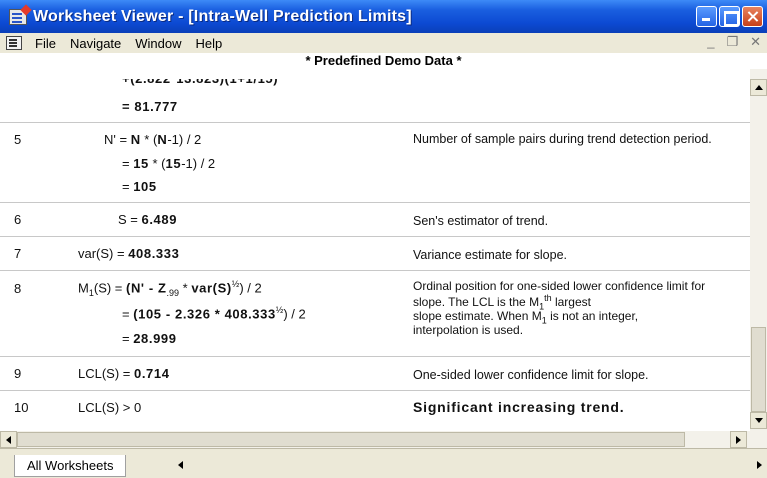 This screenshot has height=478, width=767. I want to click on row6-formula: S = 6.489, so click(148, 219).